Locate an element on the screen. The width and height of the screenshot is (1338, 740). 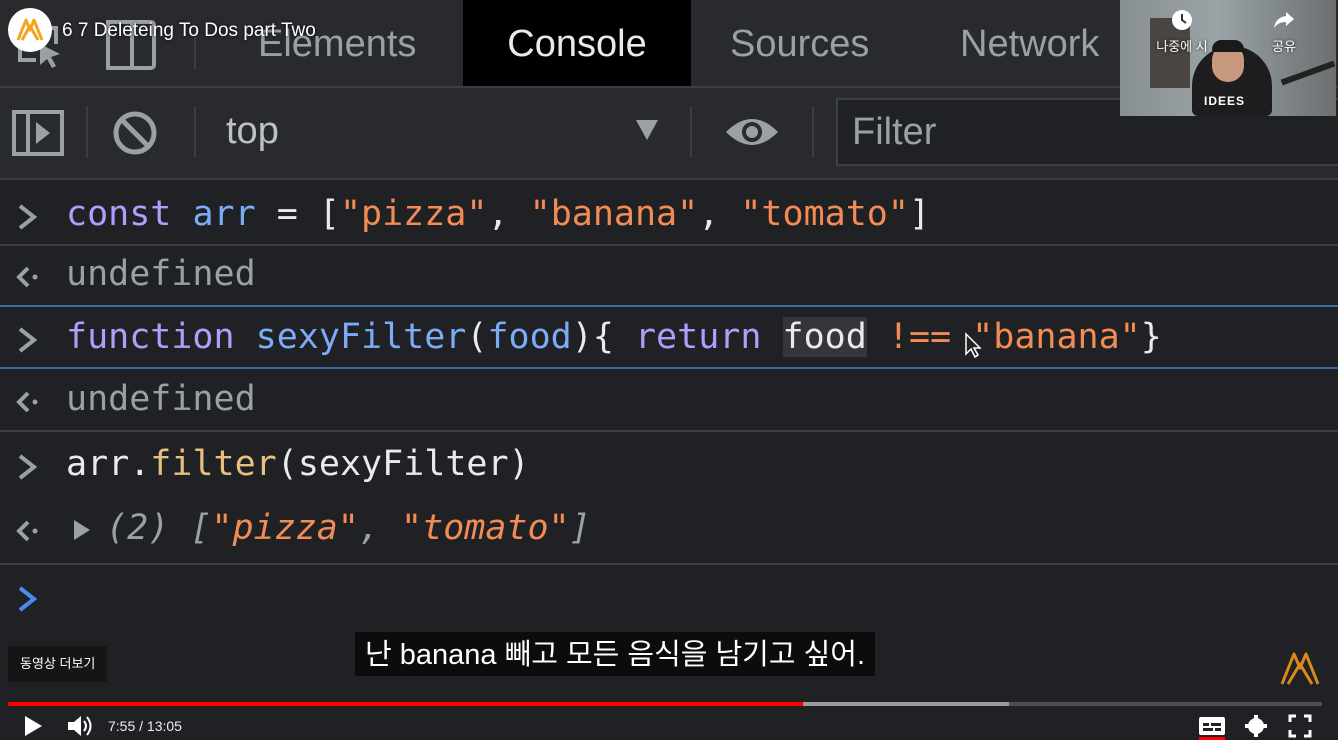
tab-network: Network is located at coordinates (1029, 43).